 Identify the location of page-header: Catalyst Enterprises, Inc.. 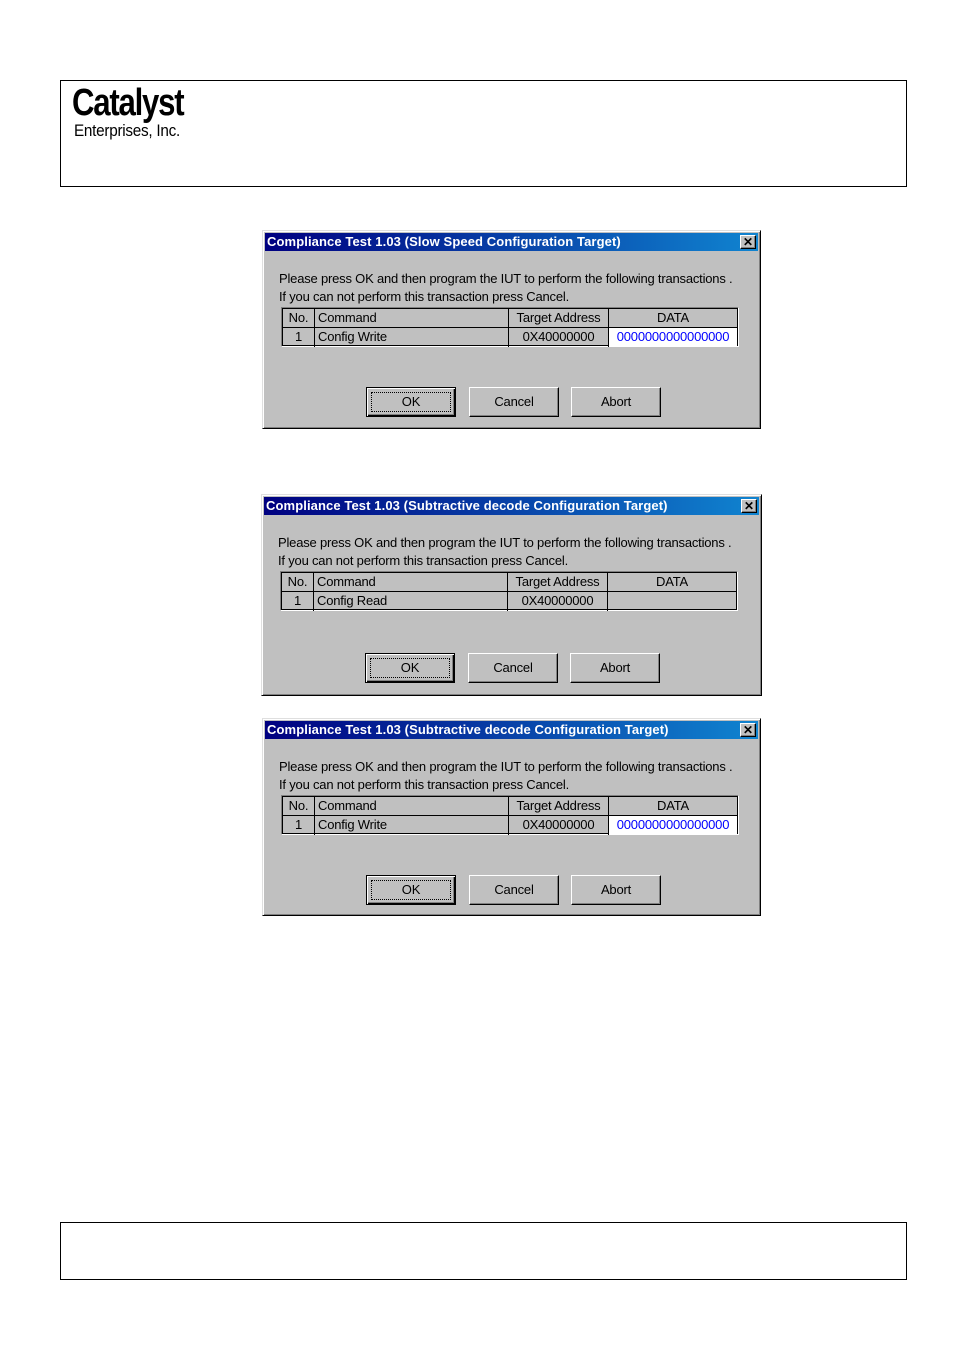
(483, 133).